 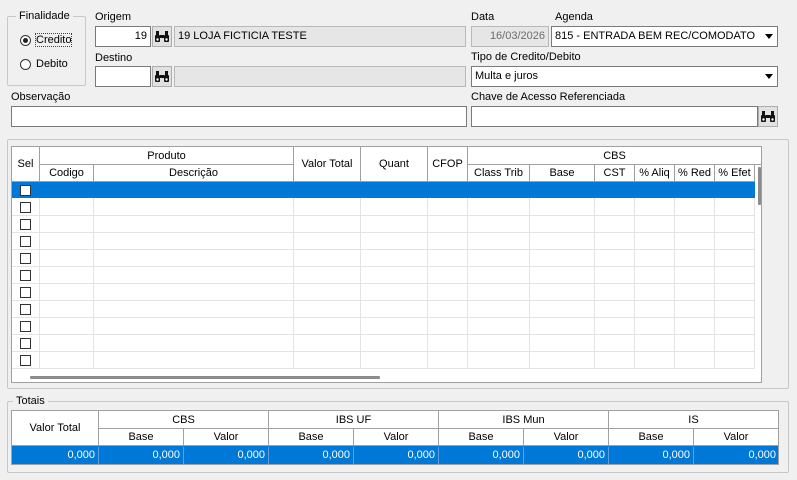 I want to click on table-row-selected, so click(x=383, y=190).